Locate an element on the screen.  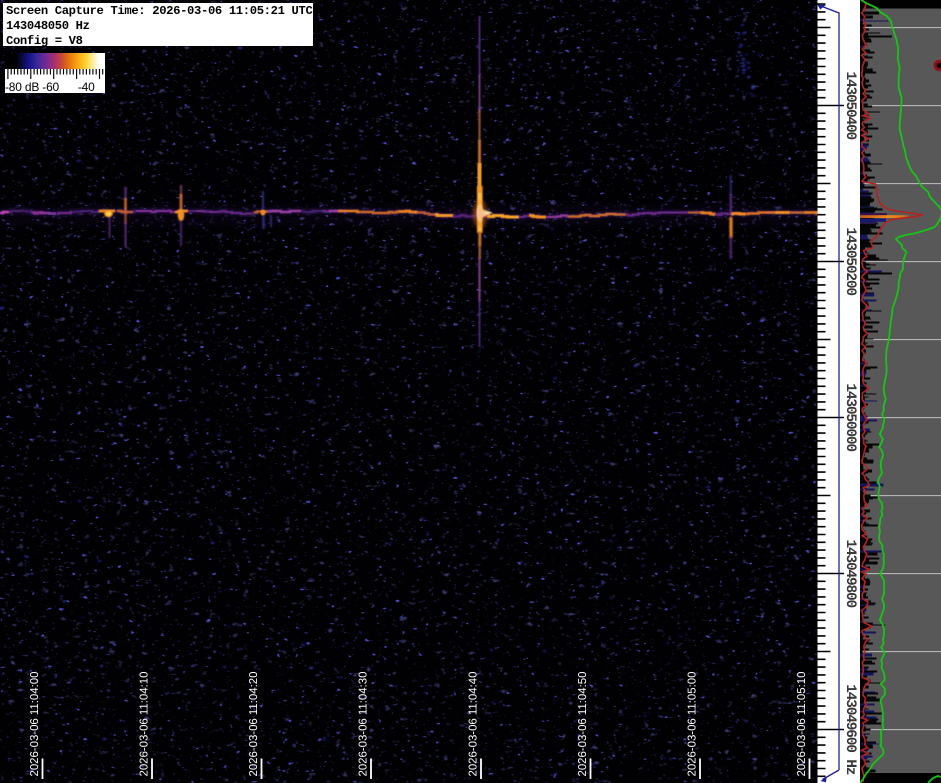
svg-text: 143049800 is located at coordinates (850, 574).